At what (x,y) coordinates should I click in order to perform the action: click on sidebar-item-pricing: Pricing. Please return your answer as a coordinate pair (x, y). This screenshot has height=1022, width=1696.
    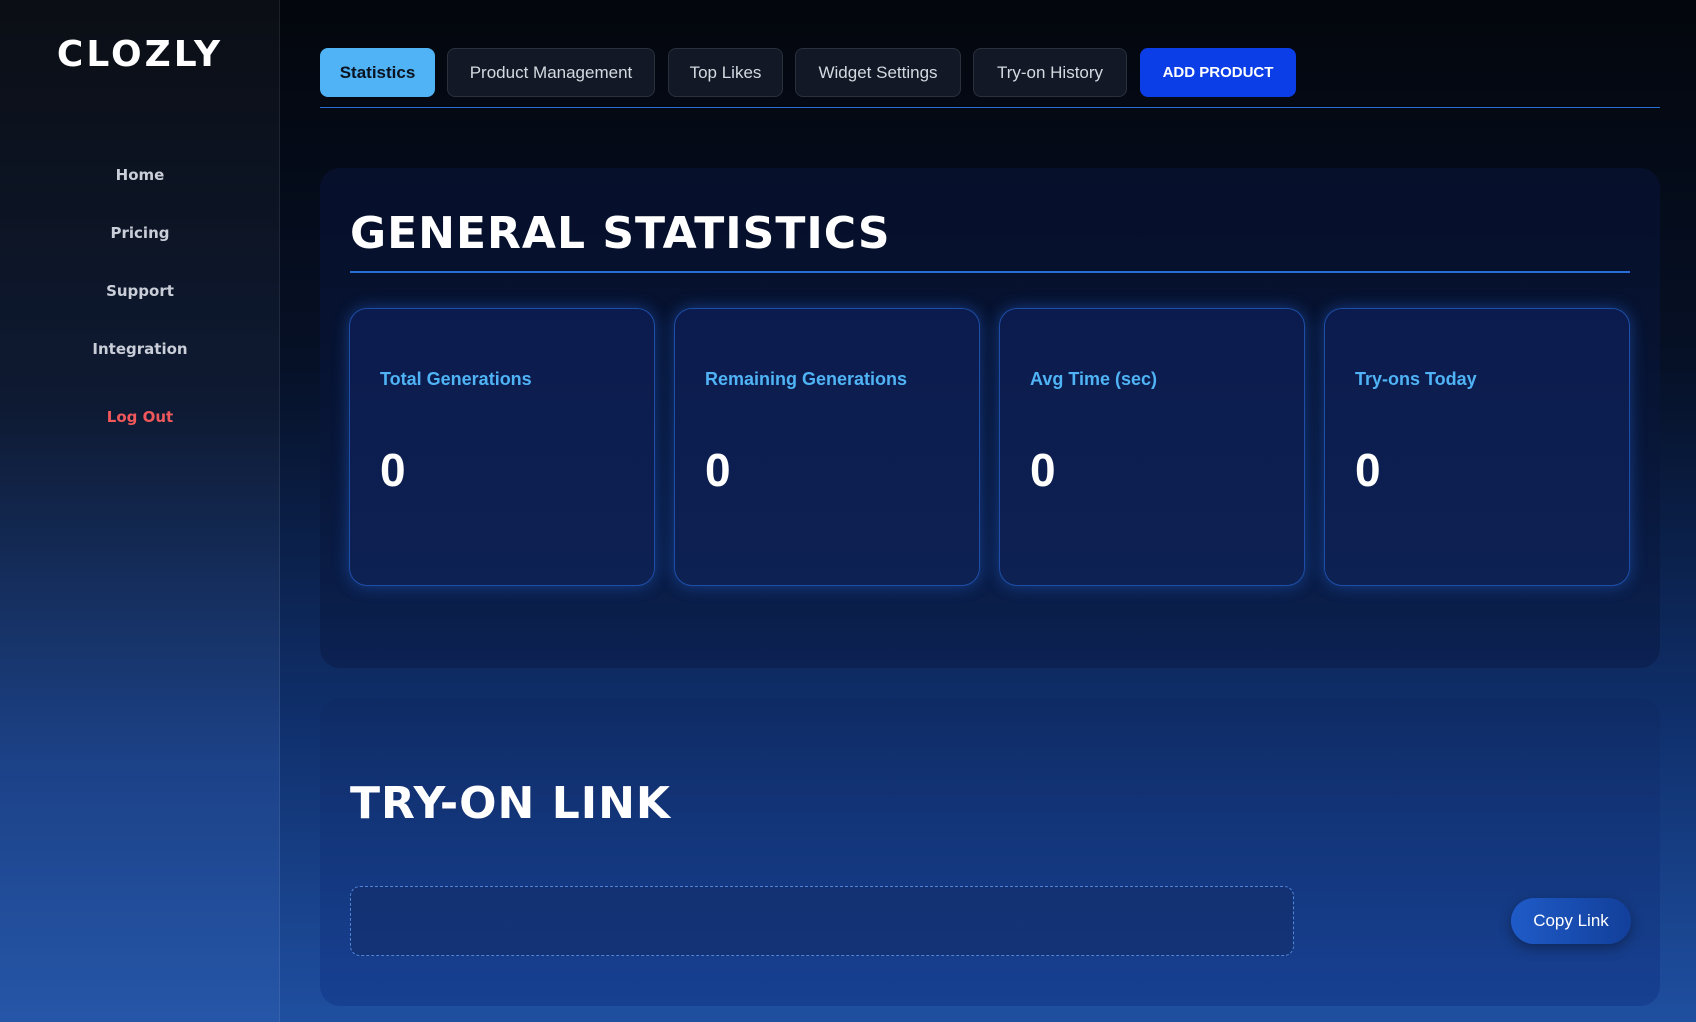
    Looking at the image, I should click on (140, 247).